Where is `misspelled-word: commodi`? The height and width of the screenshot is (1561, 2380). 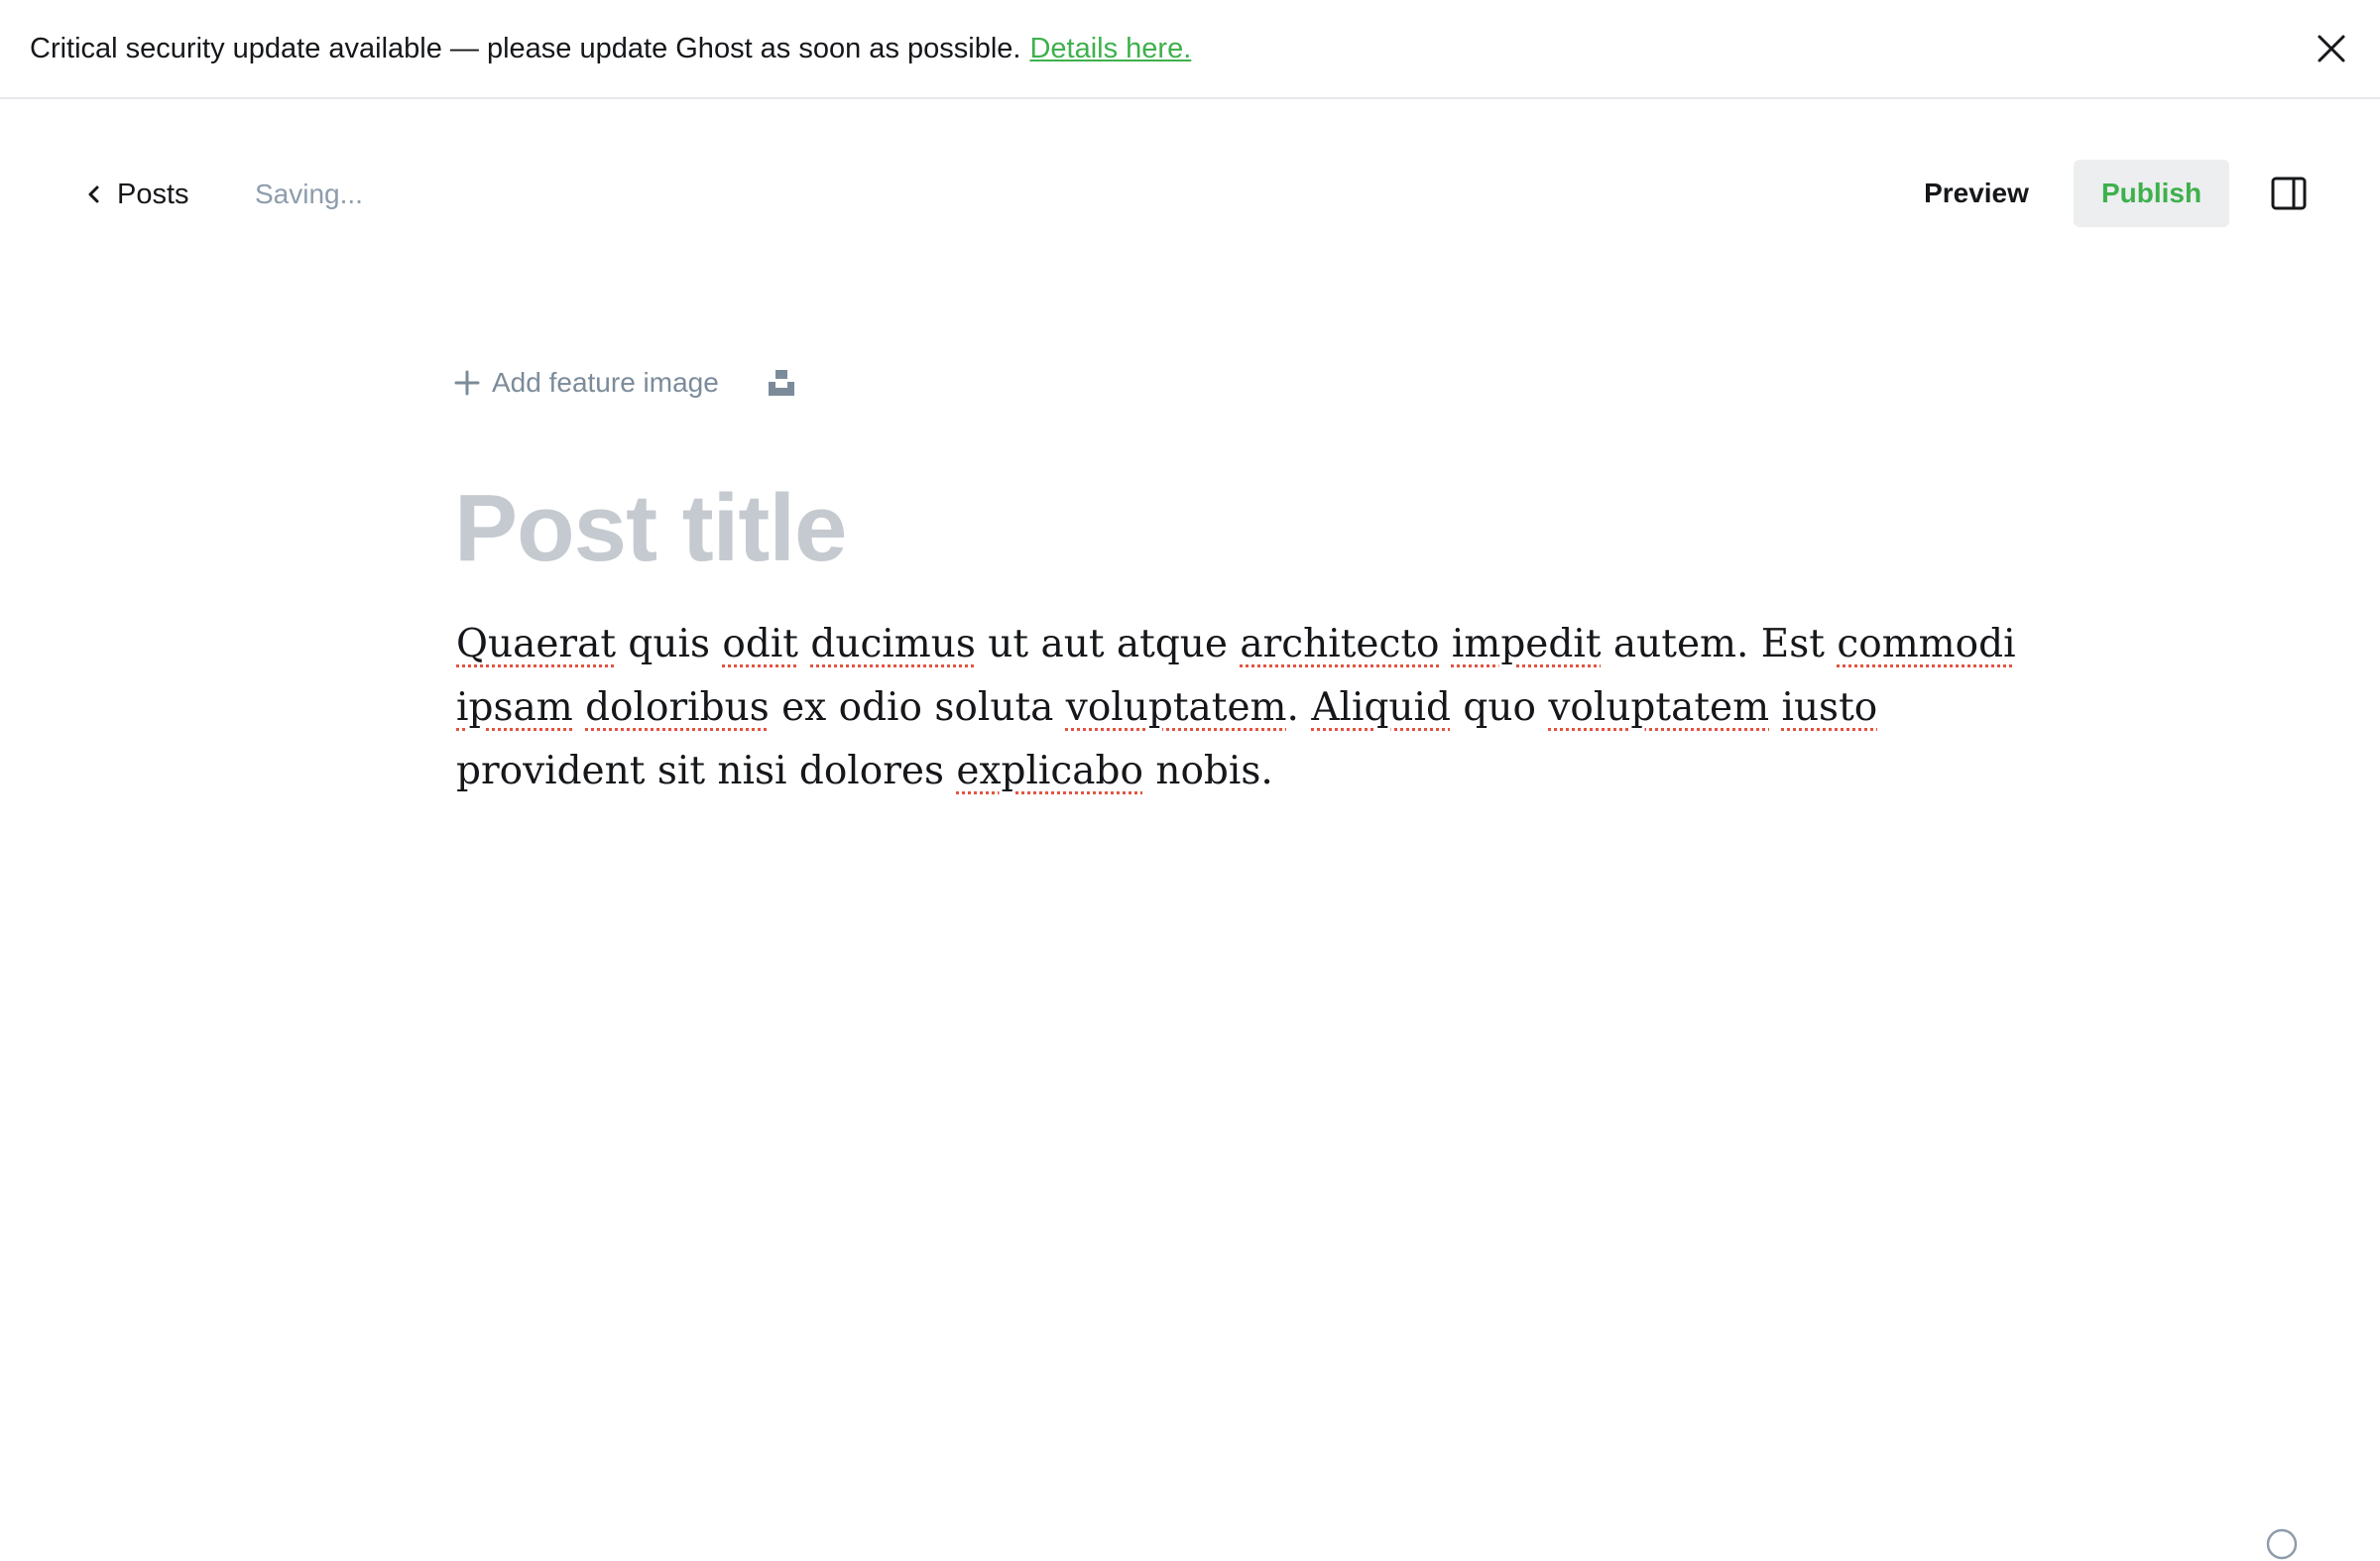
misspelled-word: commodi is located at coordinates (1926, 644).